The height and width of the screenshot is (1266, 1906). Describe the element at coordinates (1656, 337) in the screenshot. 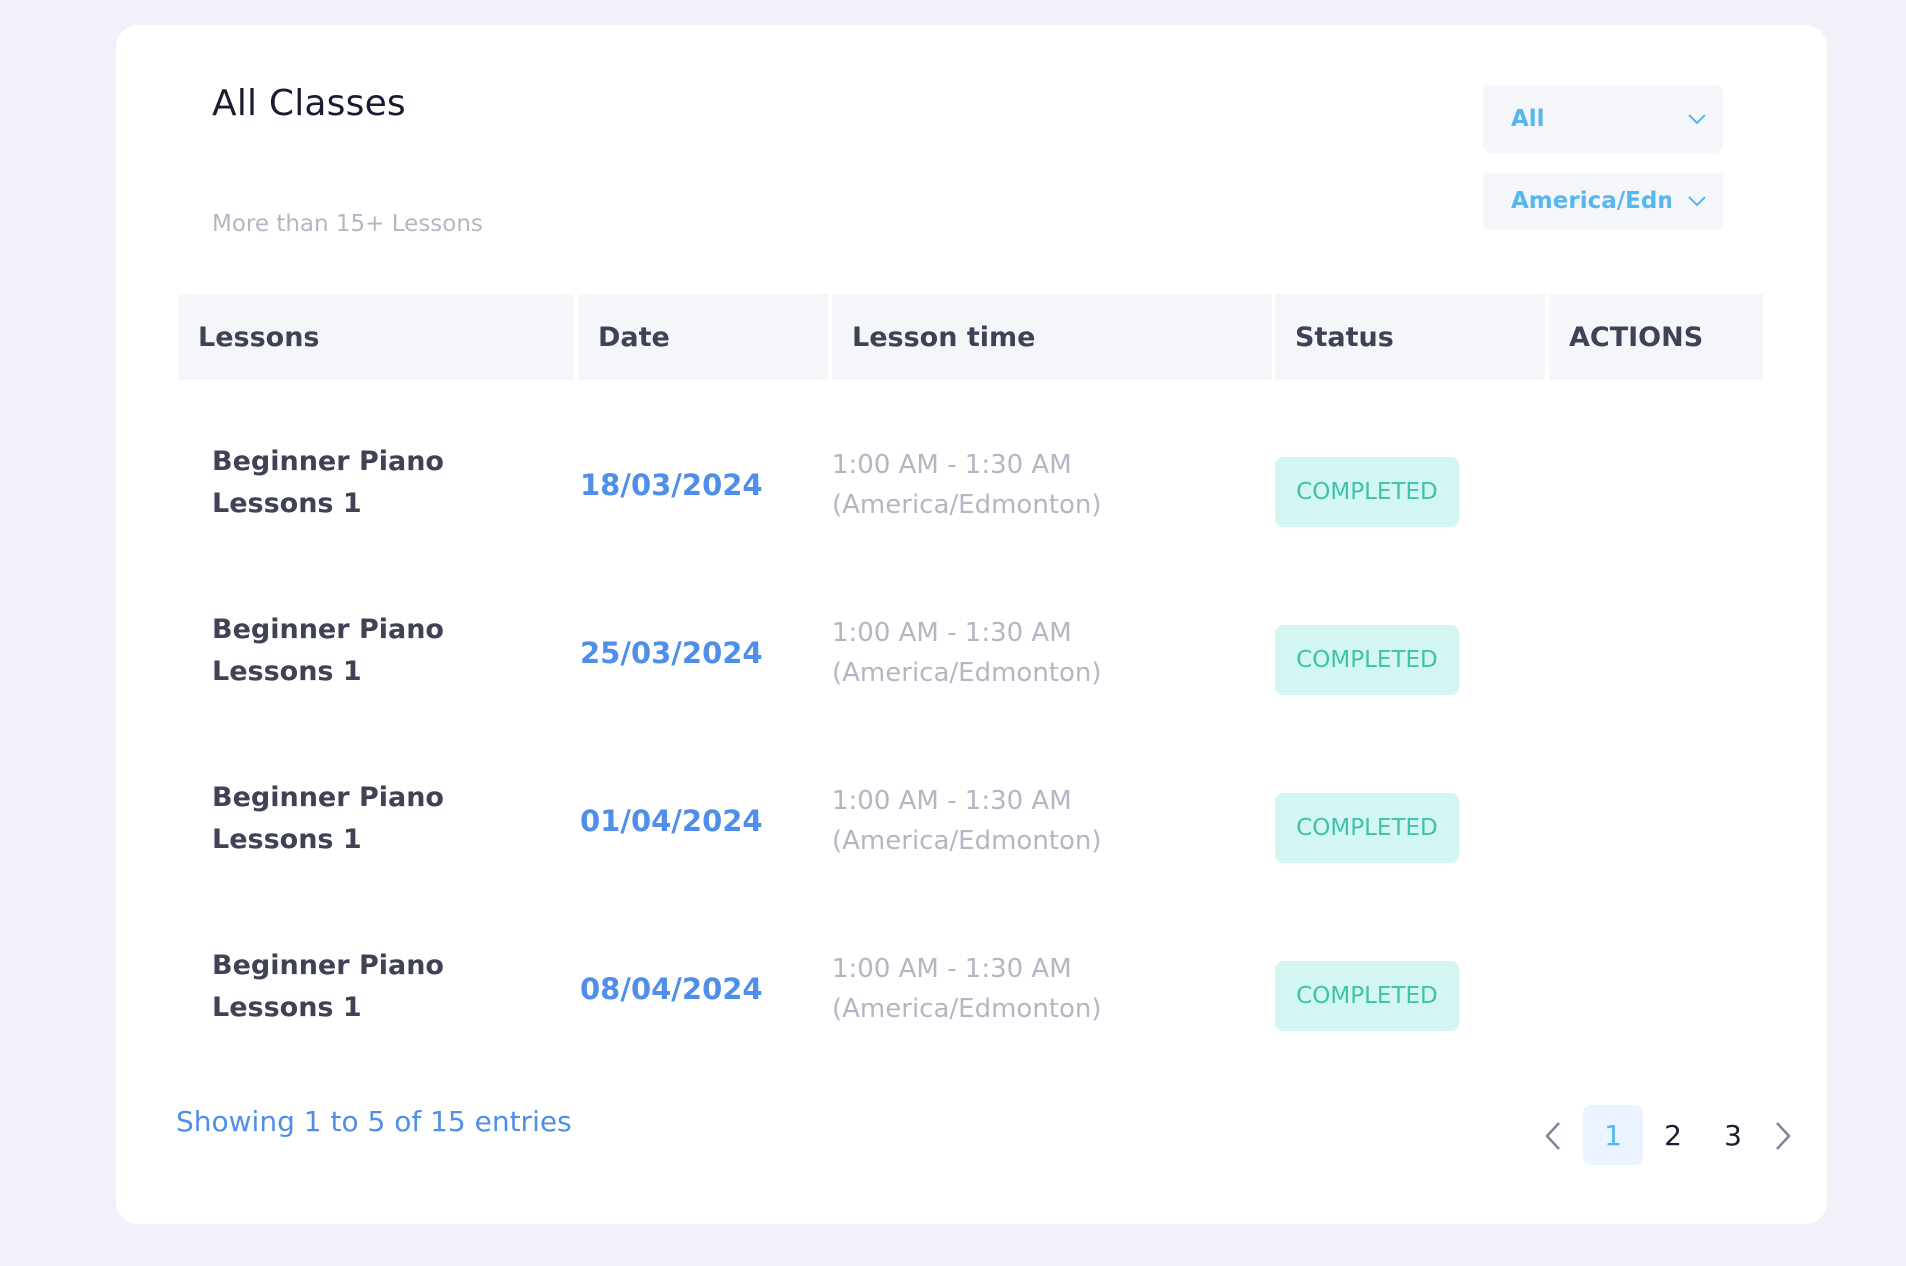

I see `column-header-actions: ACTIONS` at that location.